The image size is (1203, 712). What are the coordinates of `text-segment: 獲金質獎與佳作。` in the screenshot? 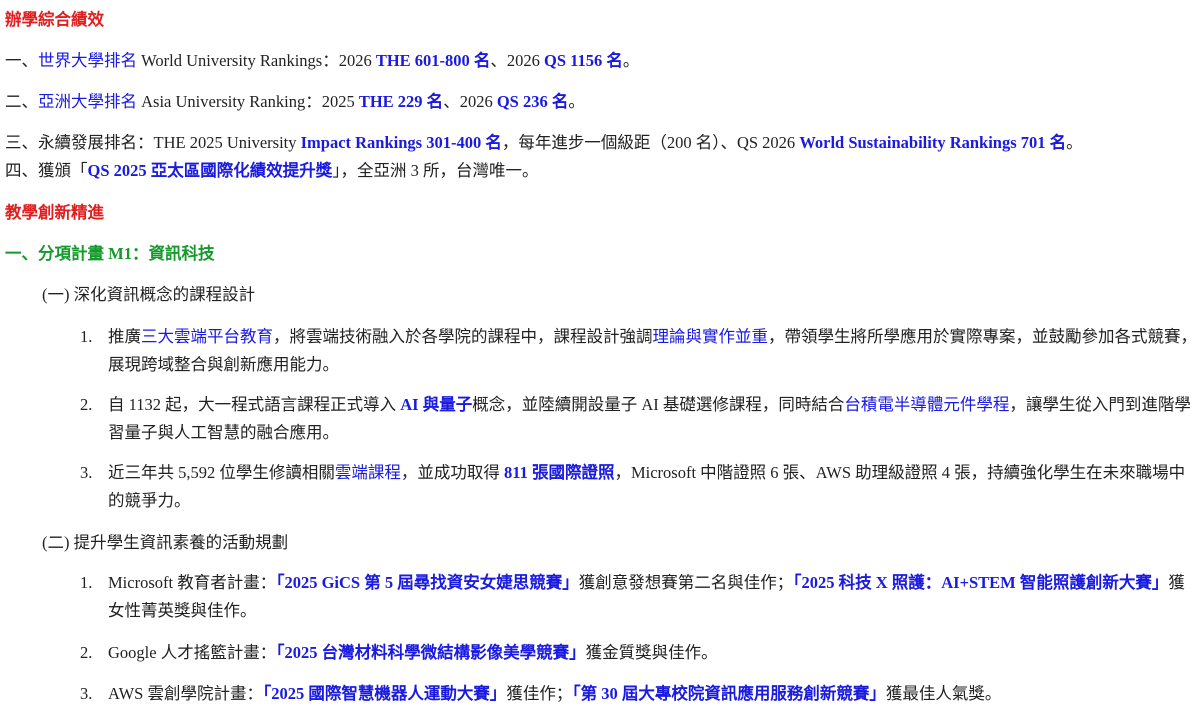 It's located at (651, 652).